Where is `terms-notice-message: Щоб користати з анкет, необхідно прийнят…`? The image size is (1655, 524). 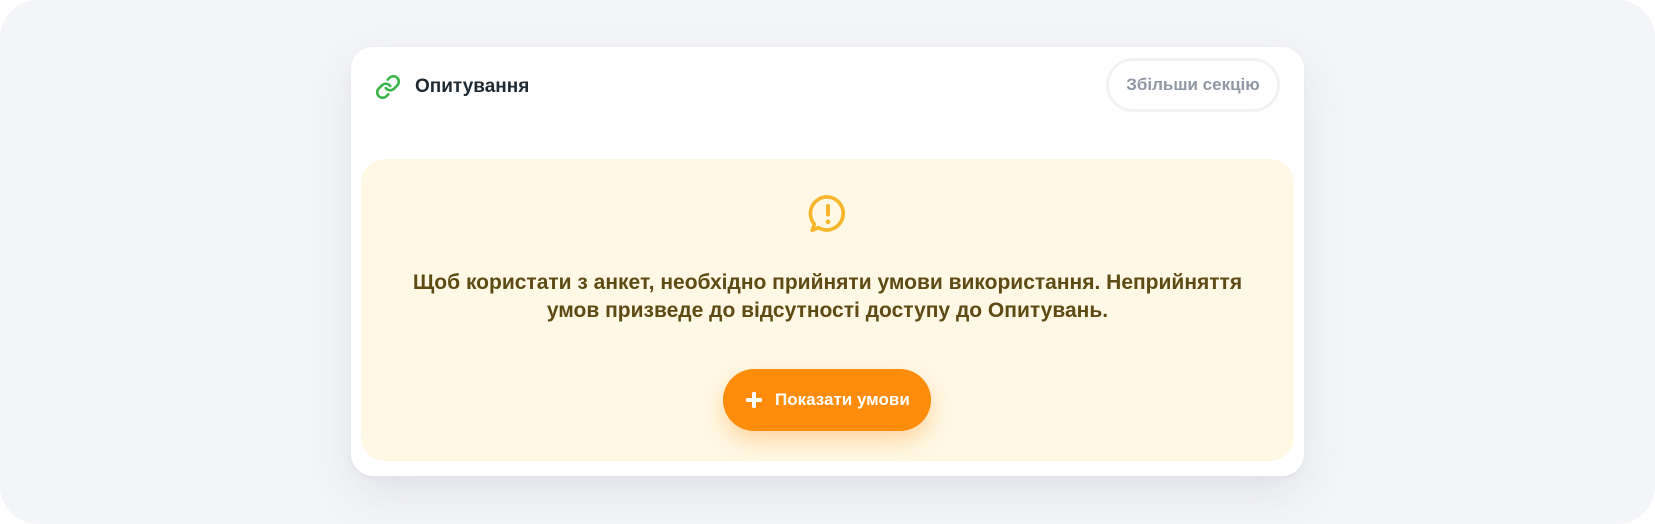 terms-notice-message: Щоб користати з анкет, необхідно прийнят… is located at coordinates (827, 296).